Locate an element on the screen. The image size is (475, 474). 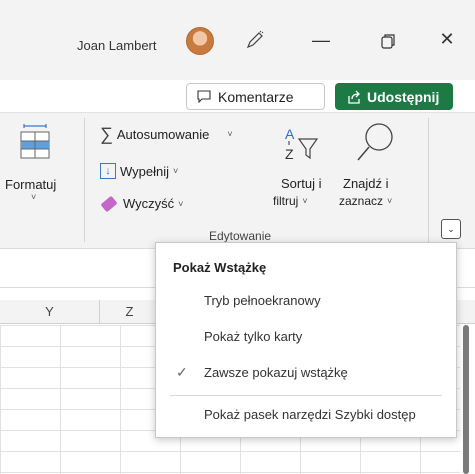
share-label: Udostępnij is located at coordinates (403, 96).